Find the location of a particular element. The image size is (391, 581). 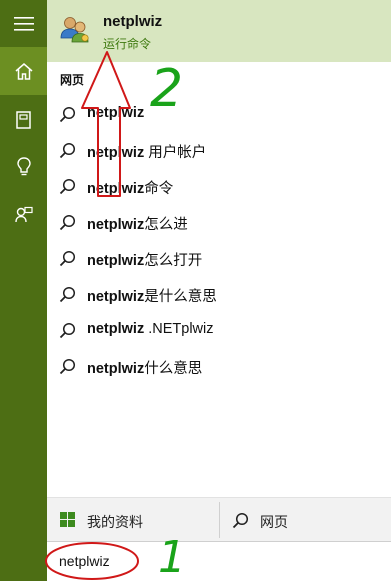

home-icon is located at coordinates (23, 71).